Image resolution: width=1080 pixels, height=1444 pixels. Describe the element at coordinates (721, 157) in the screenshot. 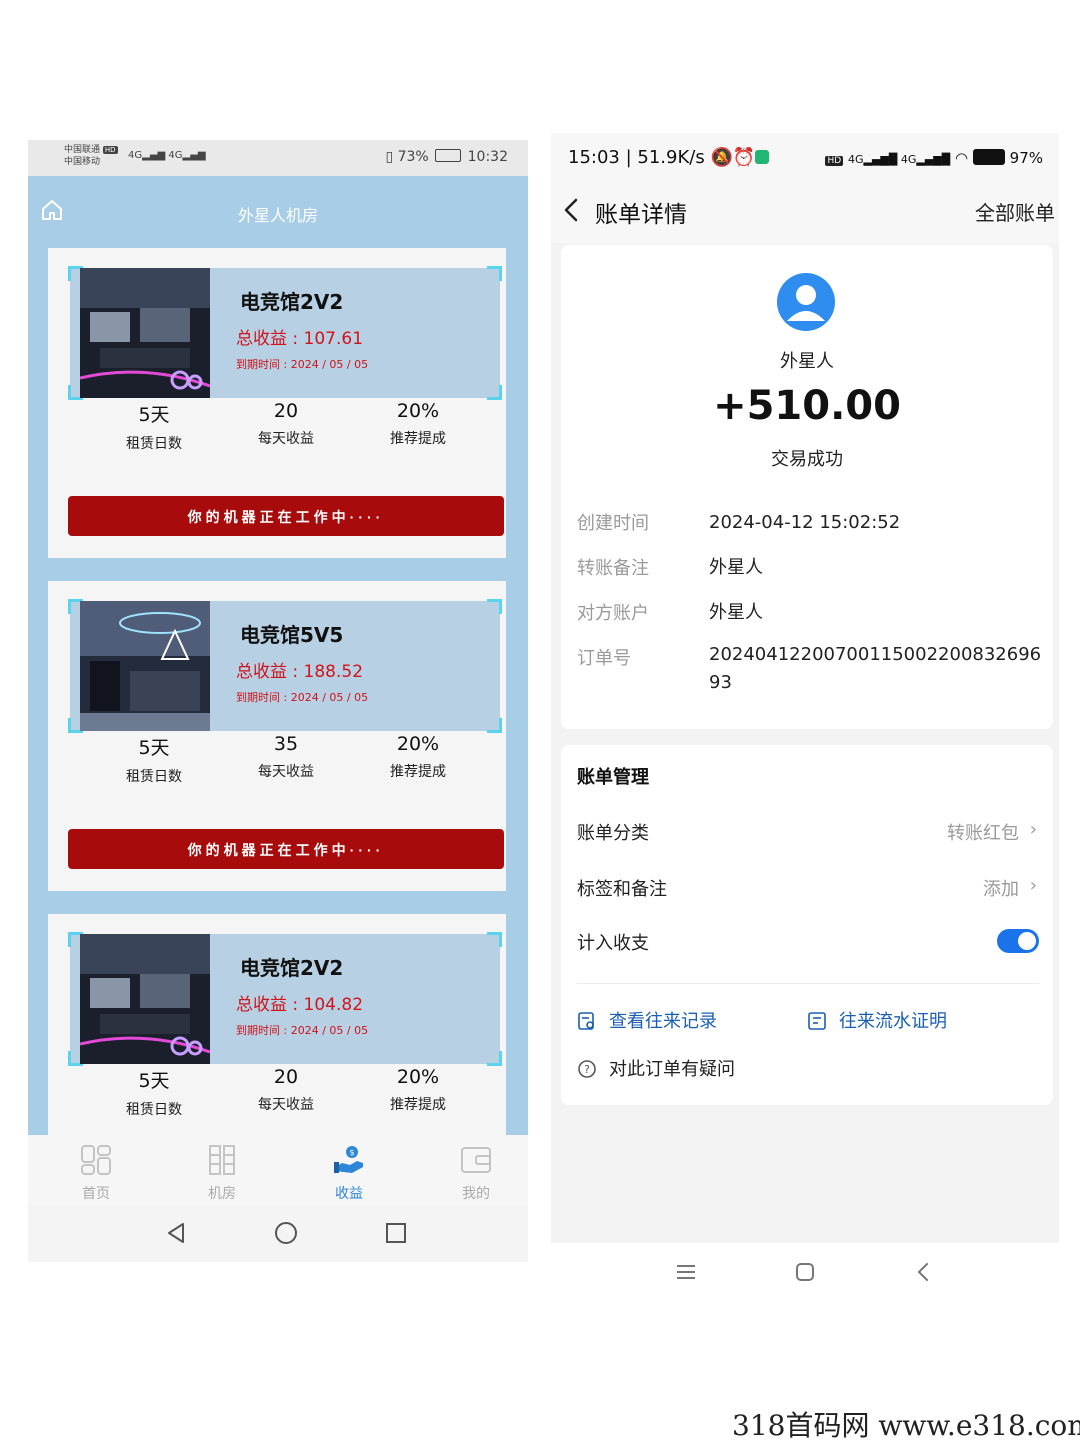

I see `mute-bell-icon: 🔕` at that location.